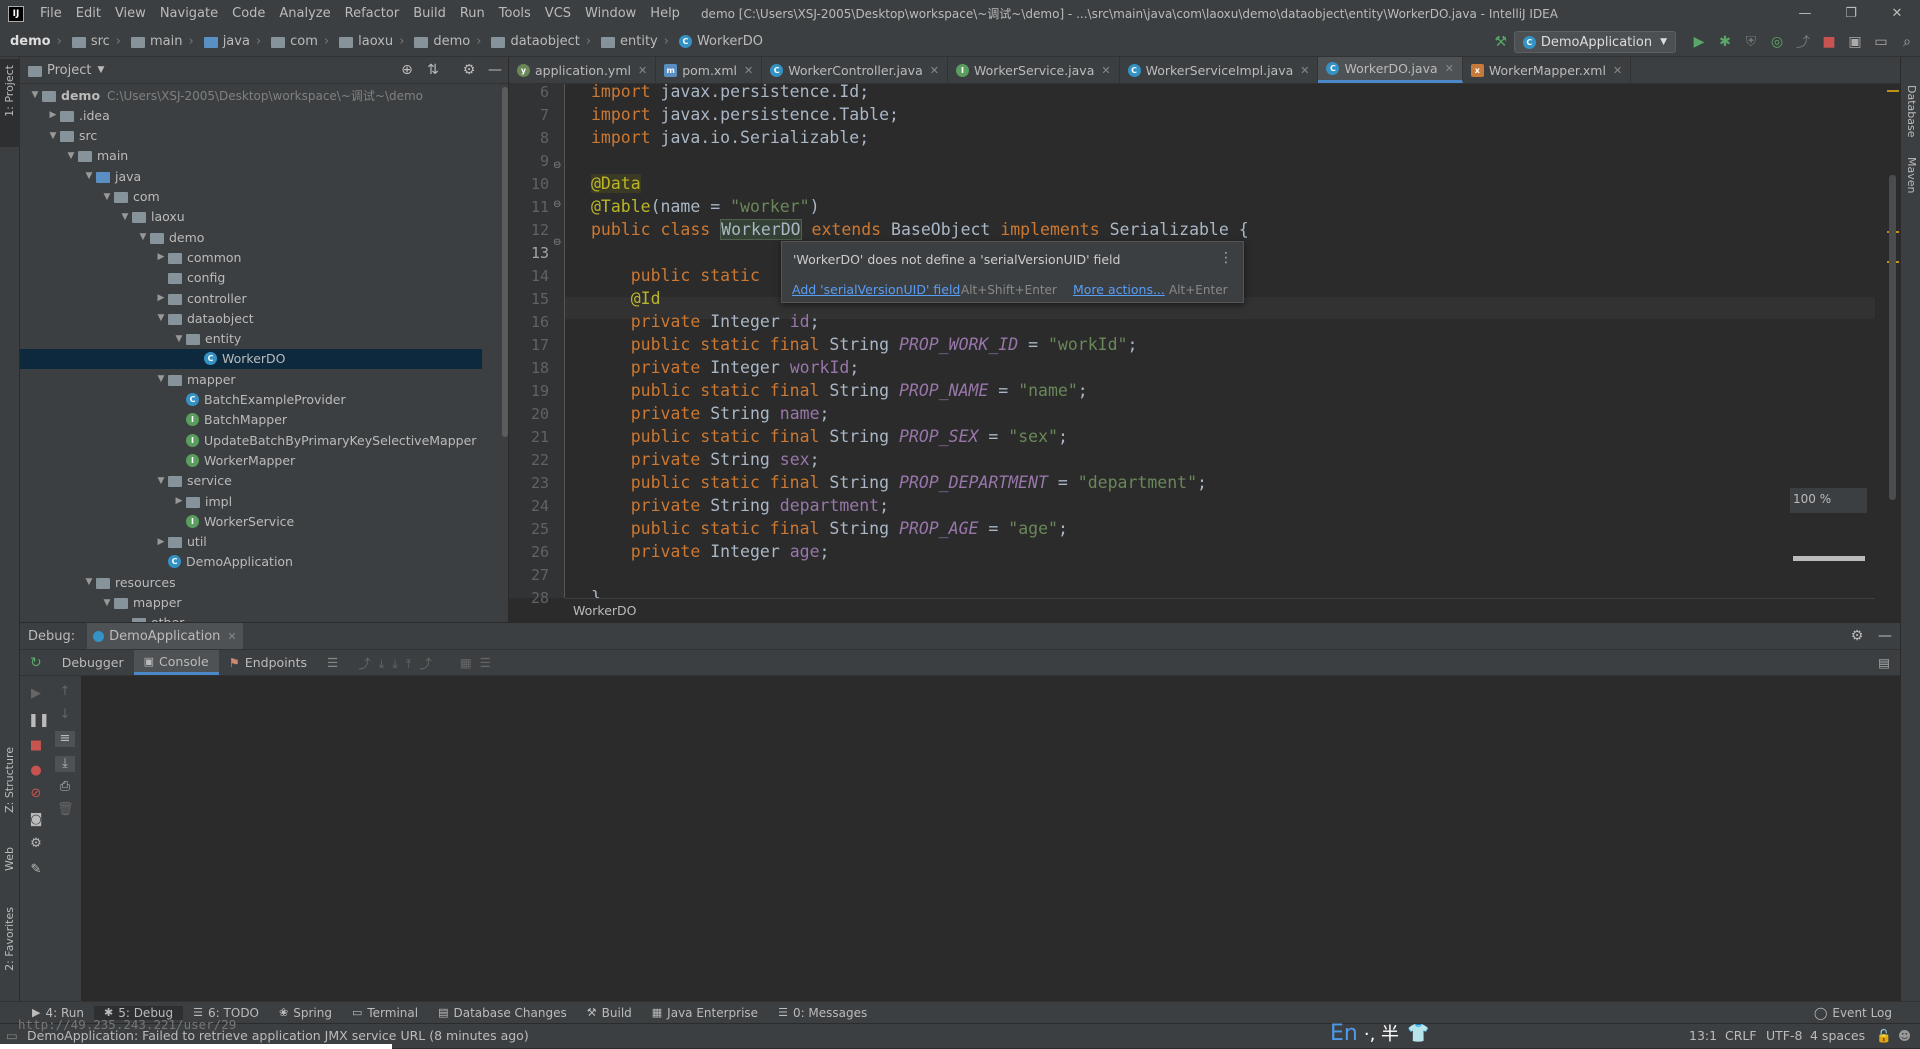  I want to click on hide-icon: —, so click(1885, 636).